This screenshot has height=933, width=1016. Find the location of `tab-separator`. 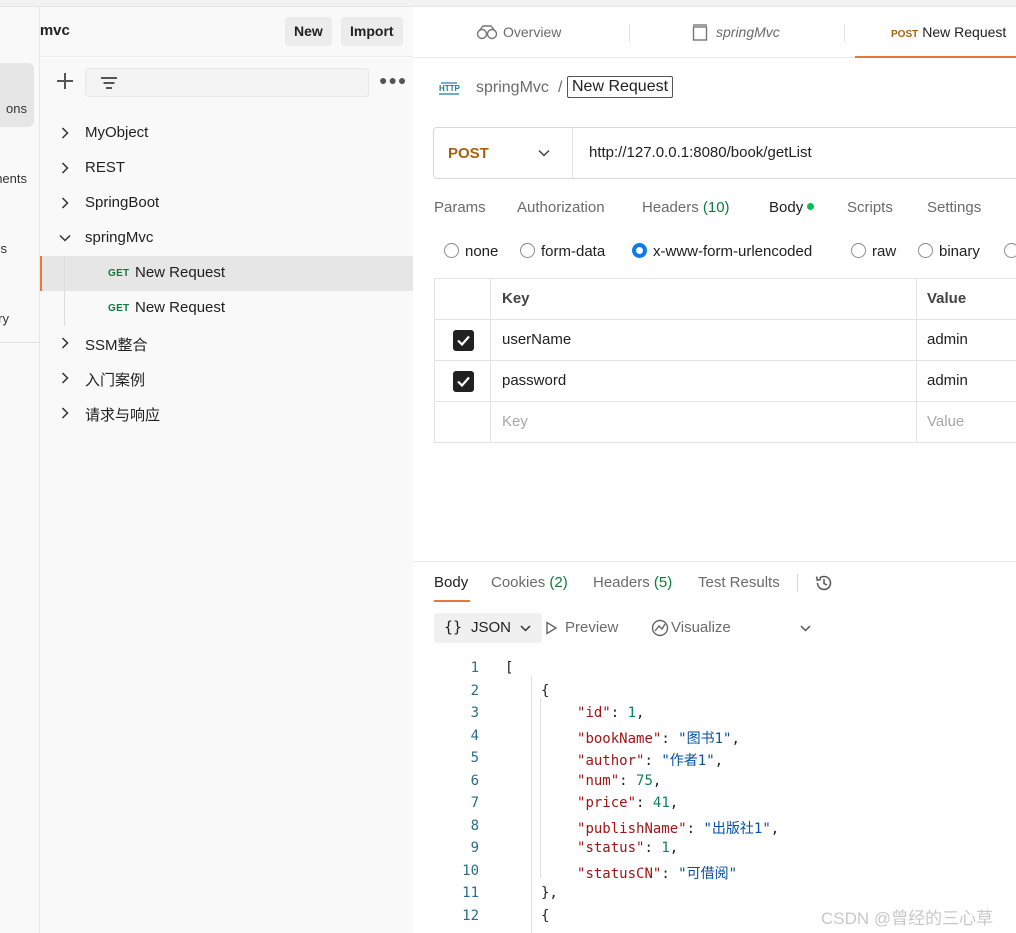

tab-separator is located at coordinates (629, 33).